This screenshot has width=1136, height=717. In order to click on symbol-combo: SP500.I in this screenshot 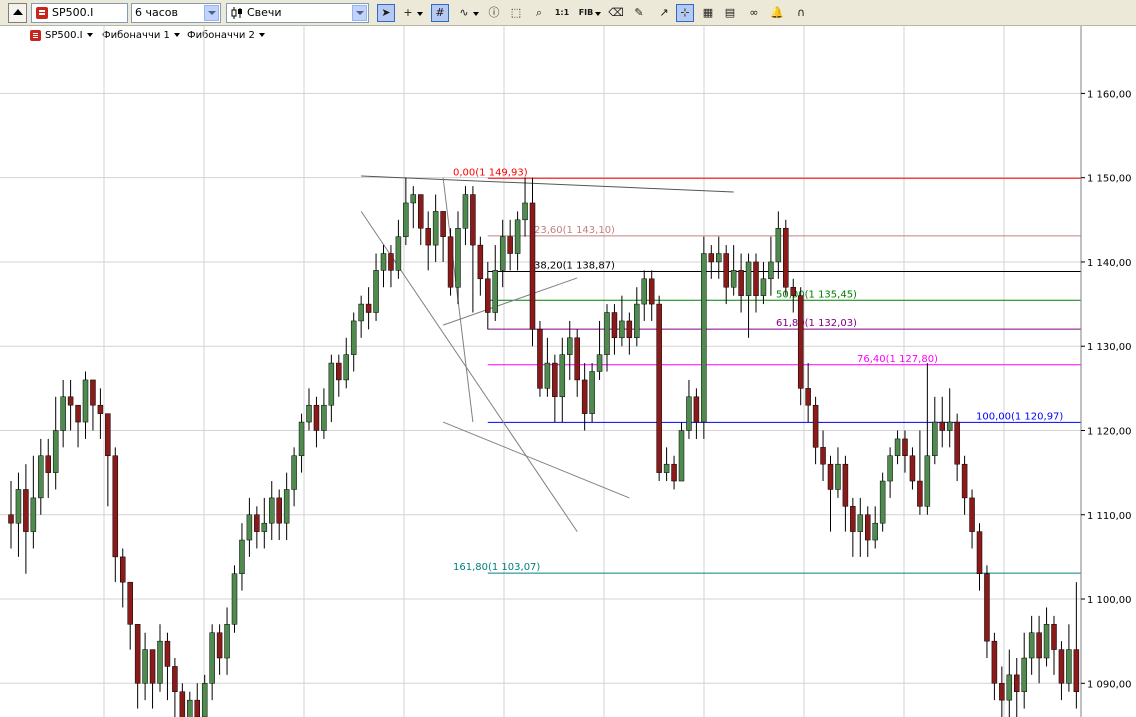, I will do `click(79, 13)`.